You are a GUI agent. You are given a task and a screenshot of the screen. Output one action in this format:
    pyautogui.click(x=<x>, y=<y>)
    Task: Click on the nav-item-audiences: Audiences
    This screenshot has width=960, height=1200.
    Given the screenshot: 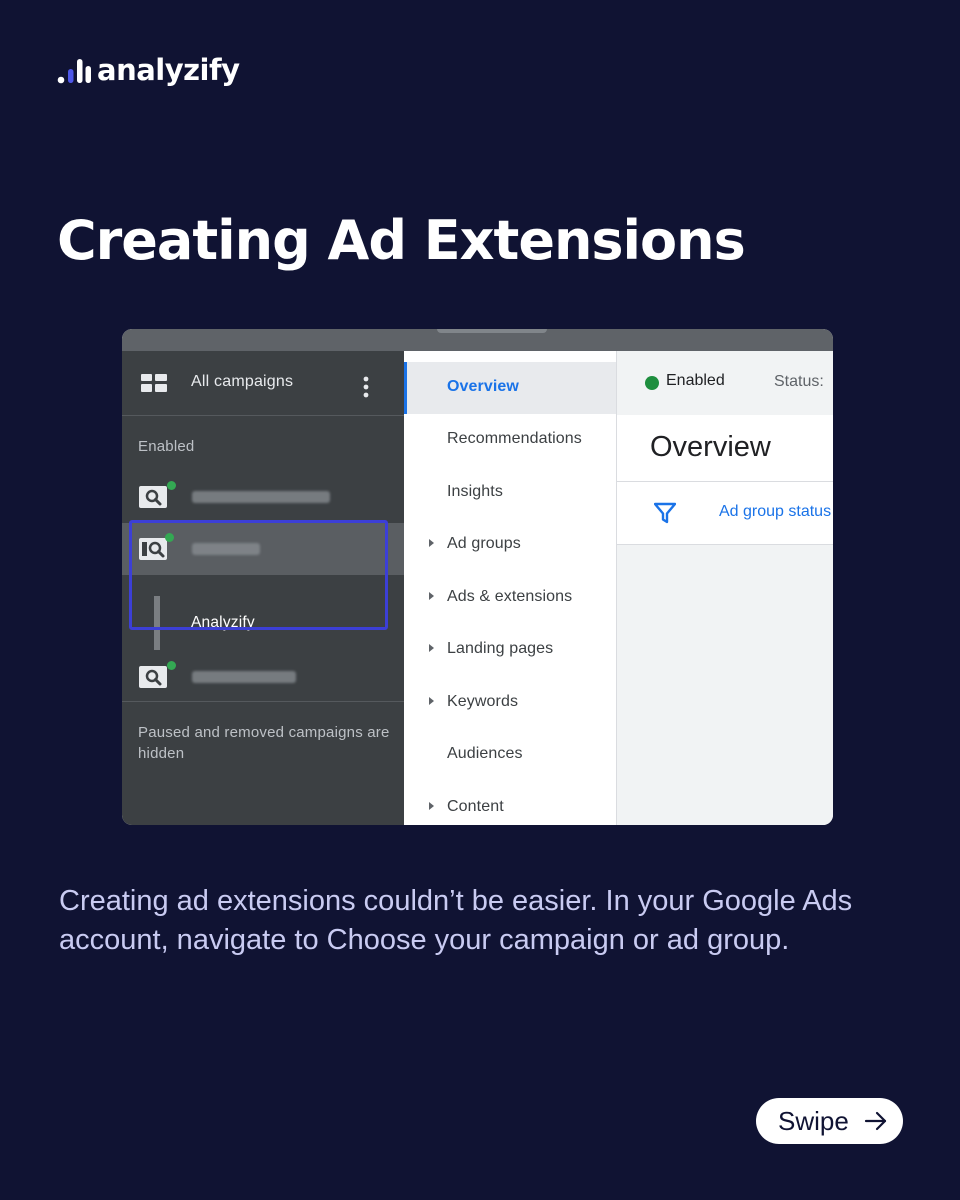 What is the action you would take?
    pyautogui.click(x=510, y=755)
    